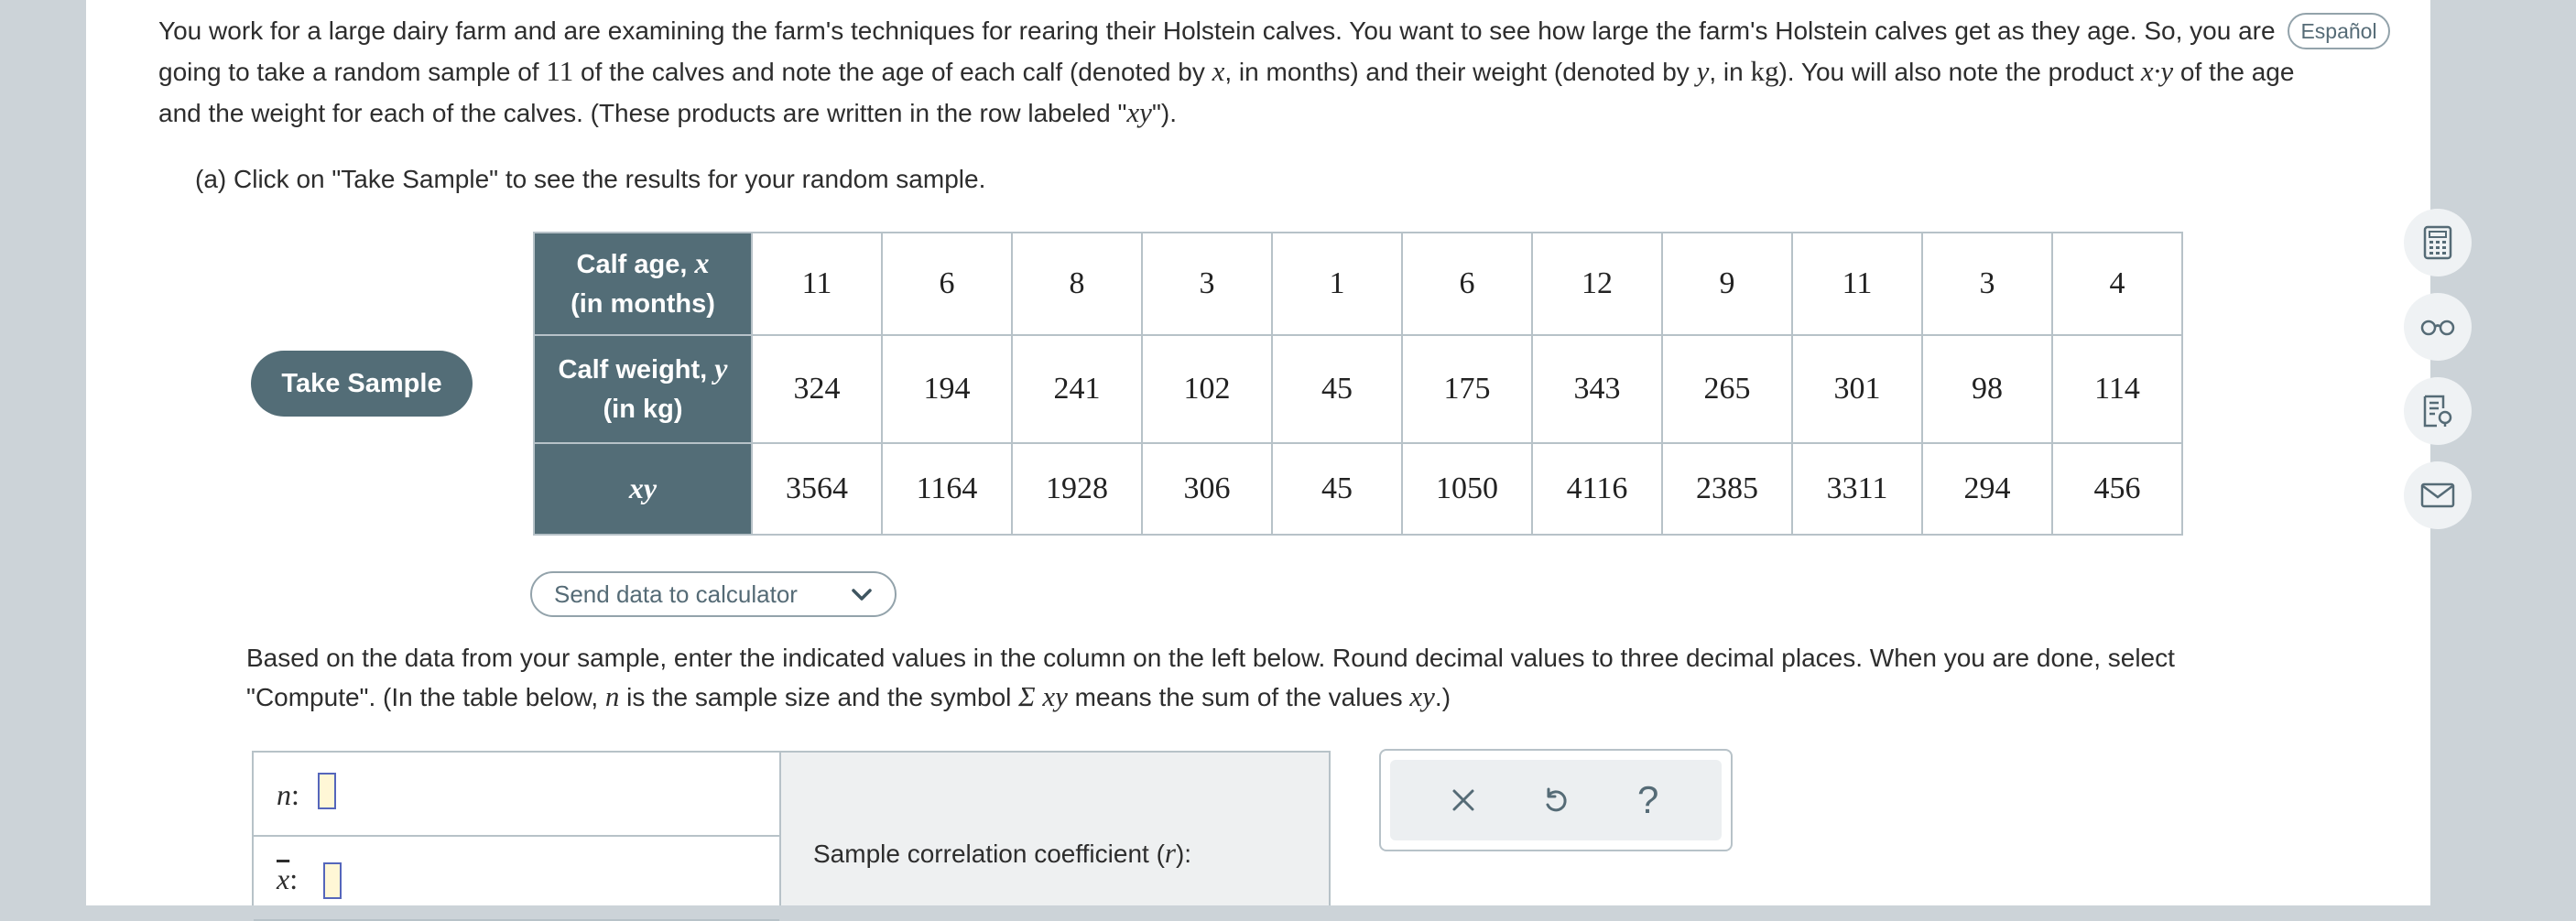 The image size is (2576, 921). Describe the element at coordinates (1987, 489) in the screenshot. I see `table-cell: 294` at that location.